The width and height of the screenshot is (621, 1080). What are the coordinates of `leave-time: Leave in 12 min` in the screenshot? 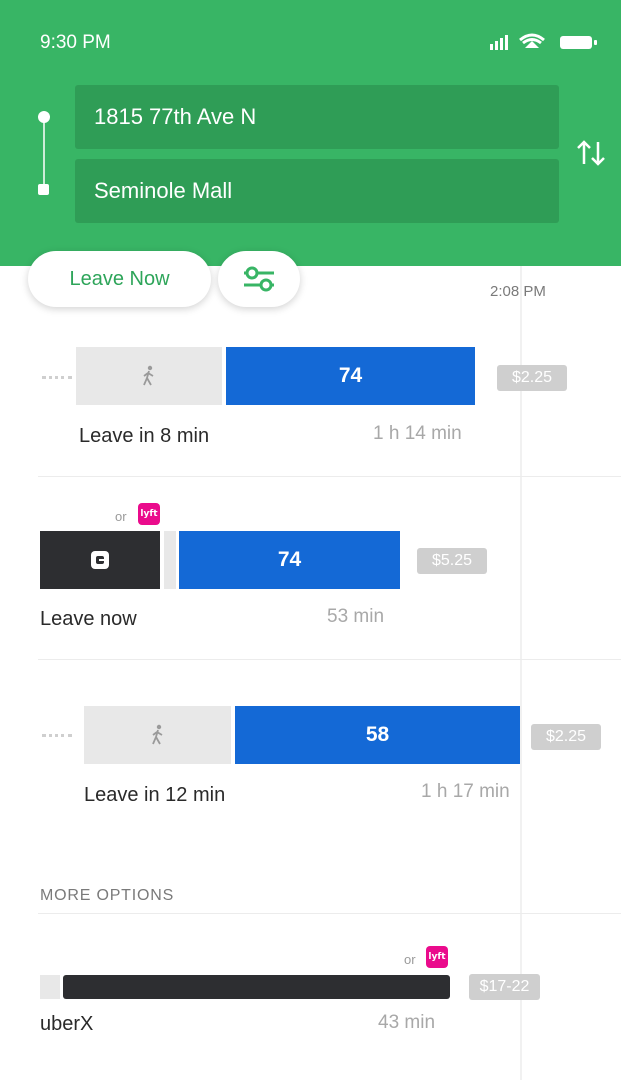 It's located at (155, 795).